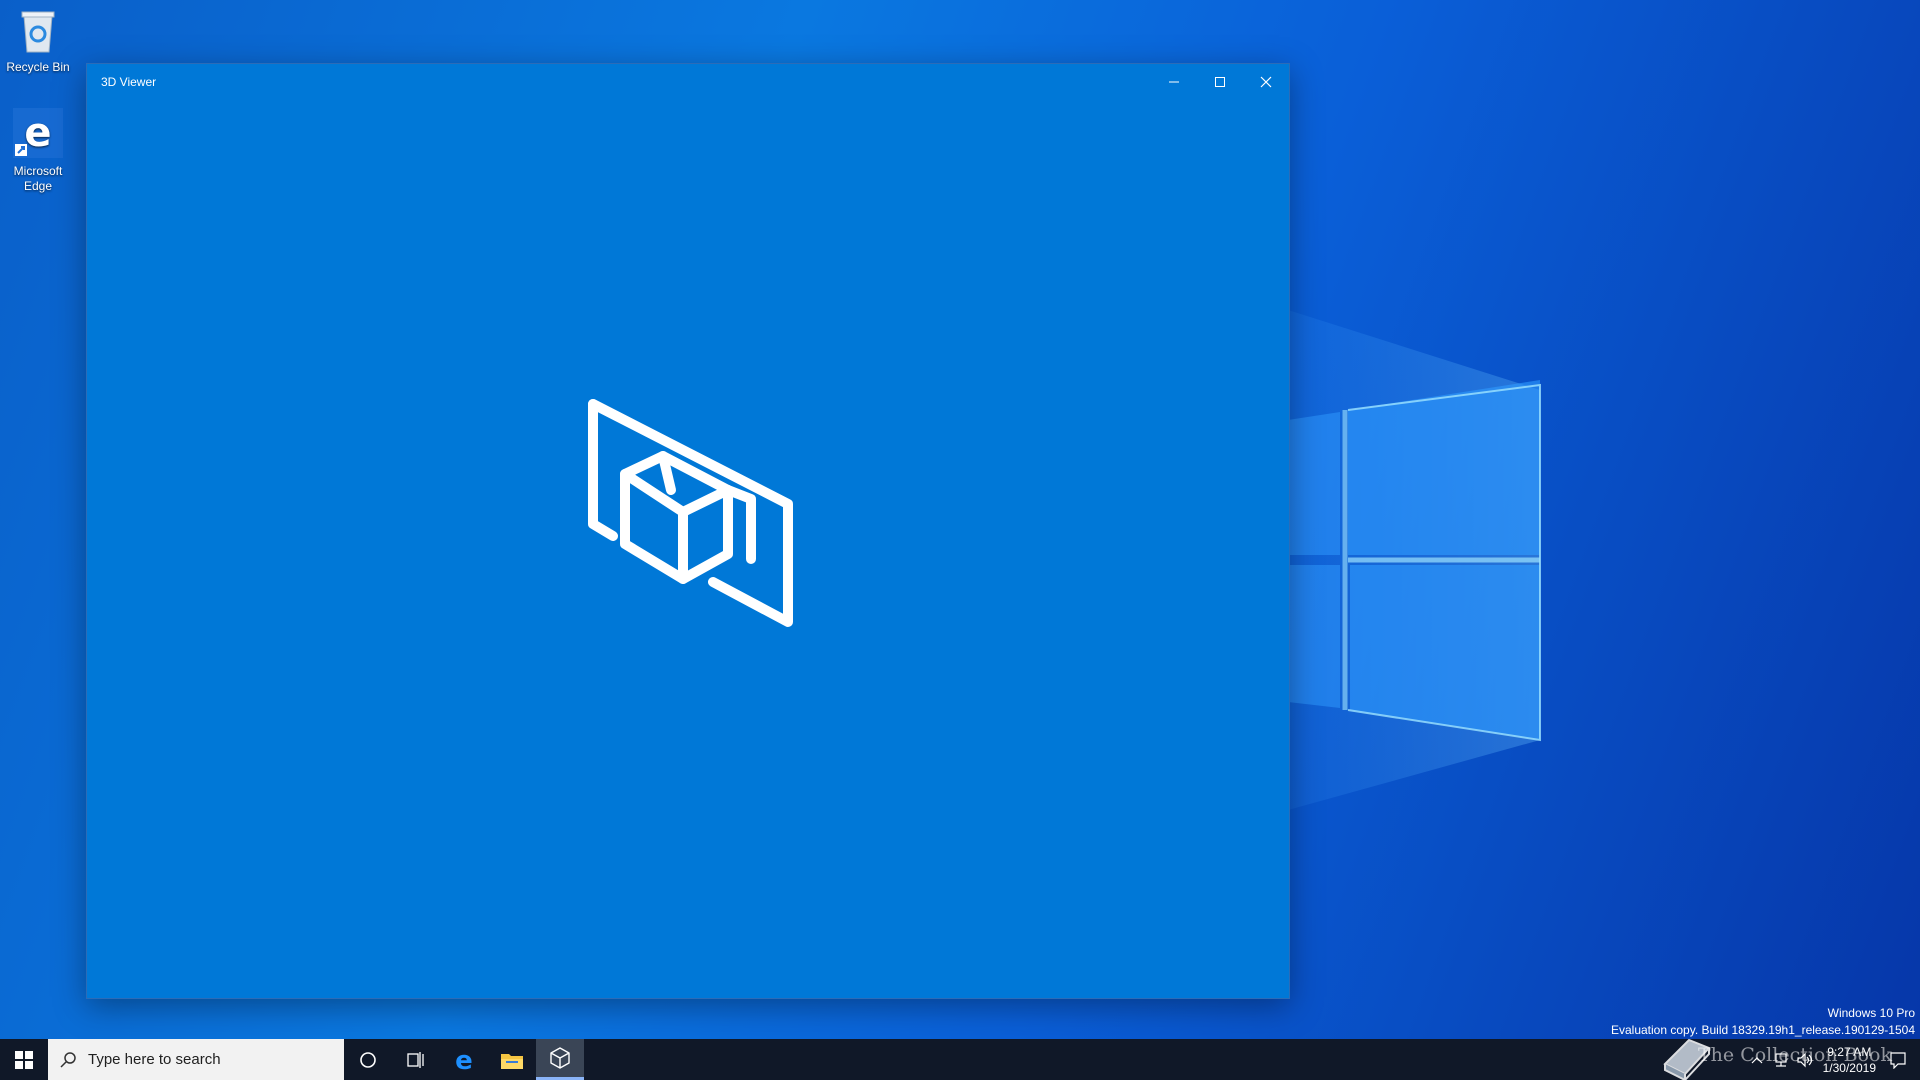 Image resolution: width=1920 pixels, height=1080 pixels. What do you see at coordinates (38, 67) in the screenshot?
I see `desktop-icon-label: Recycle Bin` at bounding box center [38, 67].